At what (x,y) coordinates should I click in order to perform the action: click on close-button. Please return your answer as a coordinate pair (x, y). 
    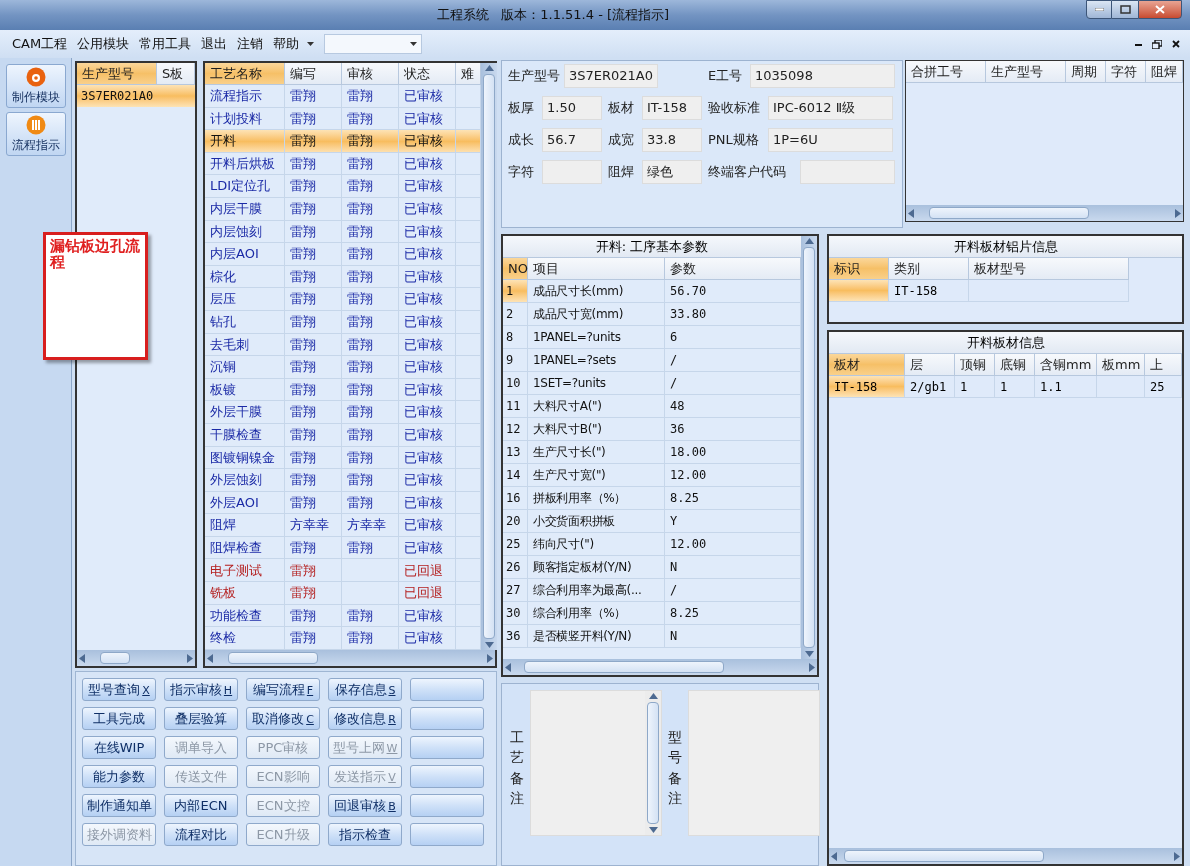
    Looking at the image, I should click on (1160, 9).